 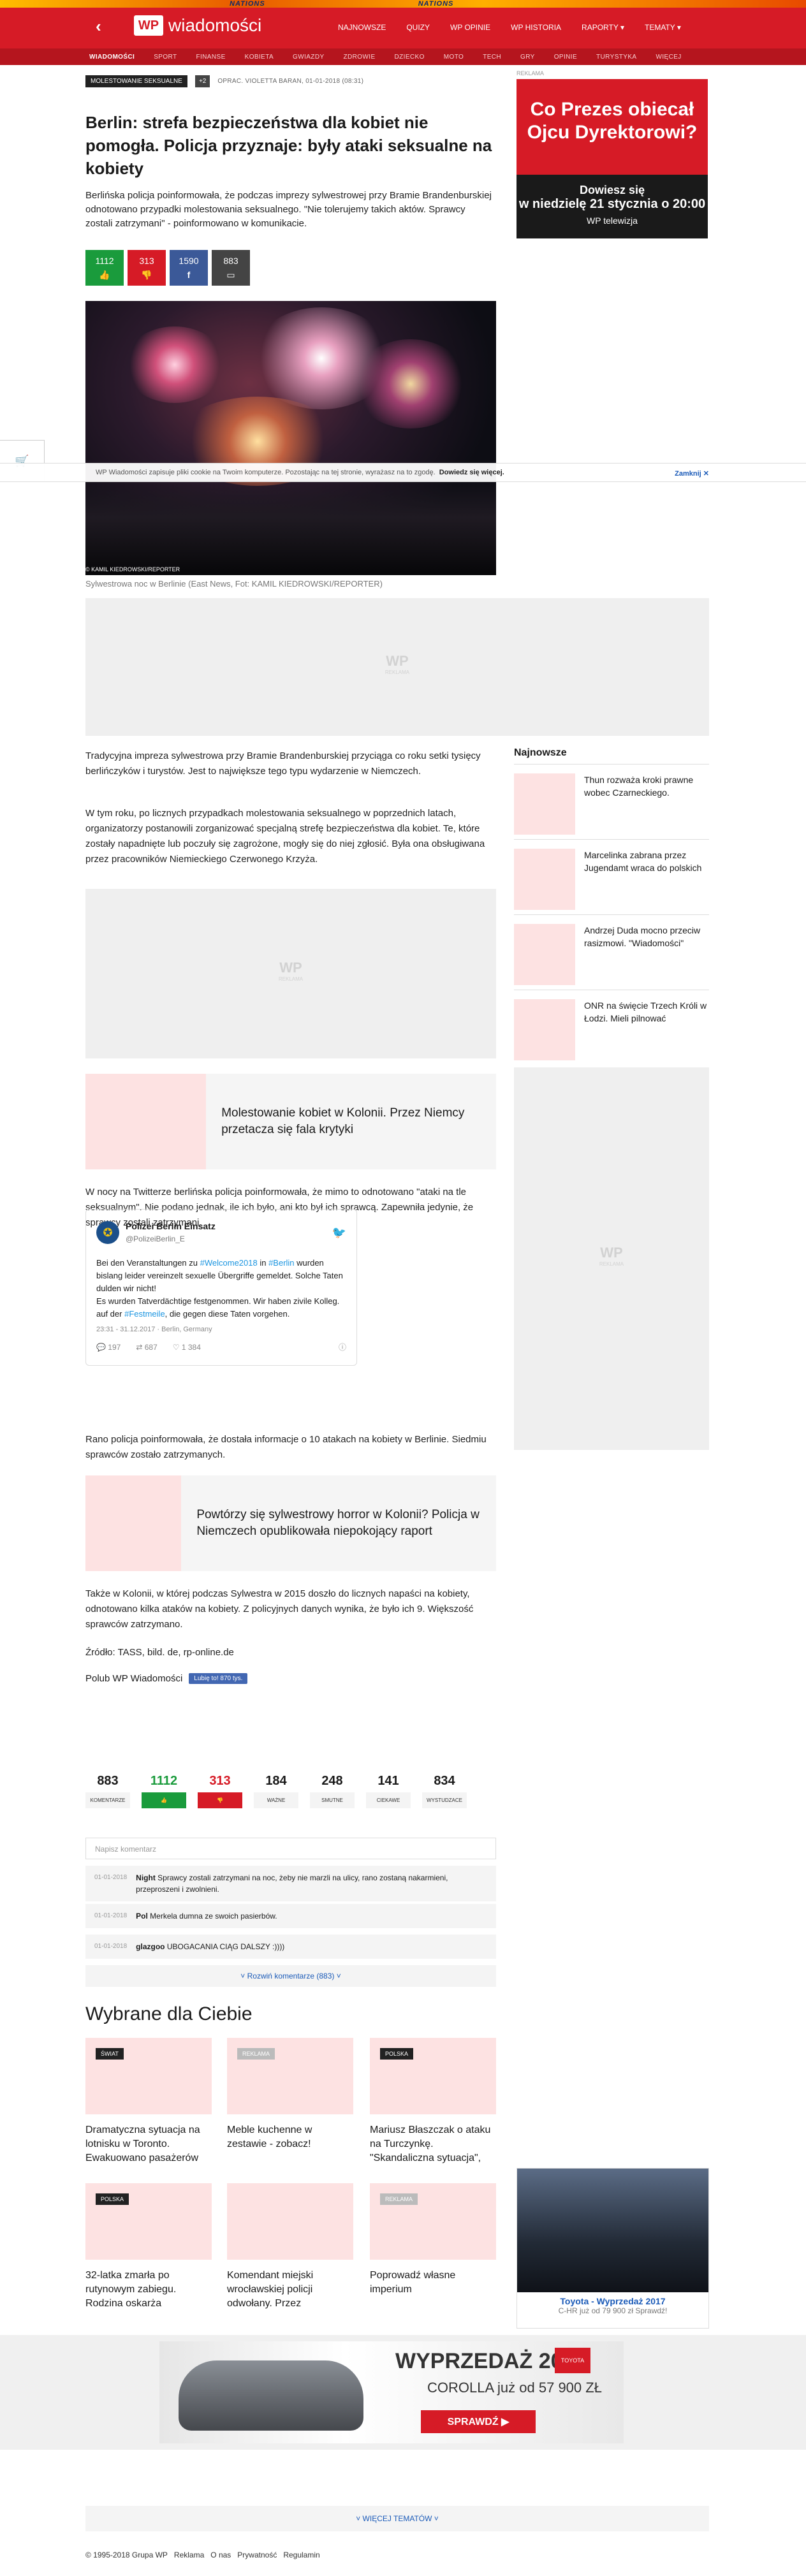 I want to click on stat-comments: 883 KOMENTARZE, so click(x=107, y=1791).